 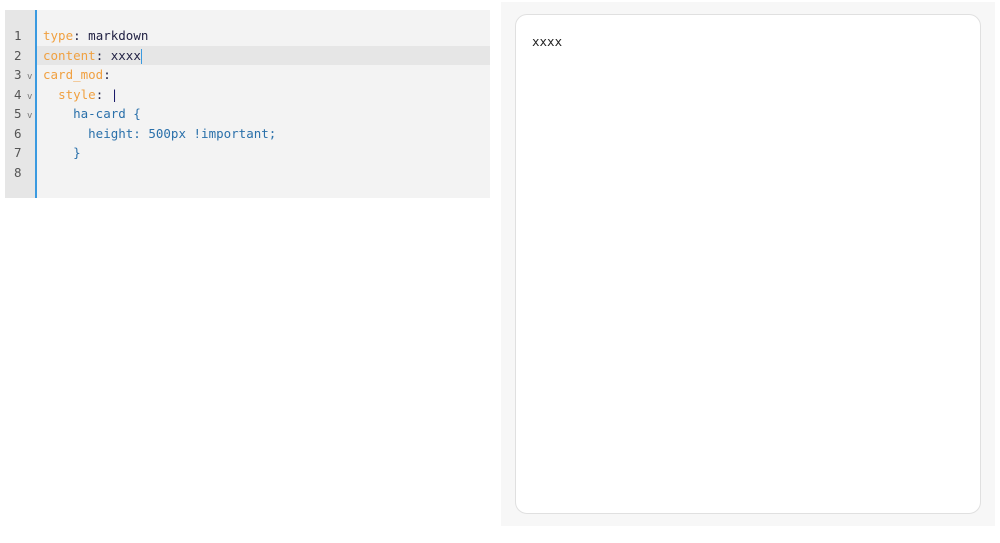 I want to click on code-line: 1 type: markdown, so click(x=247, y=36).